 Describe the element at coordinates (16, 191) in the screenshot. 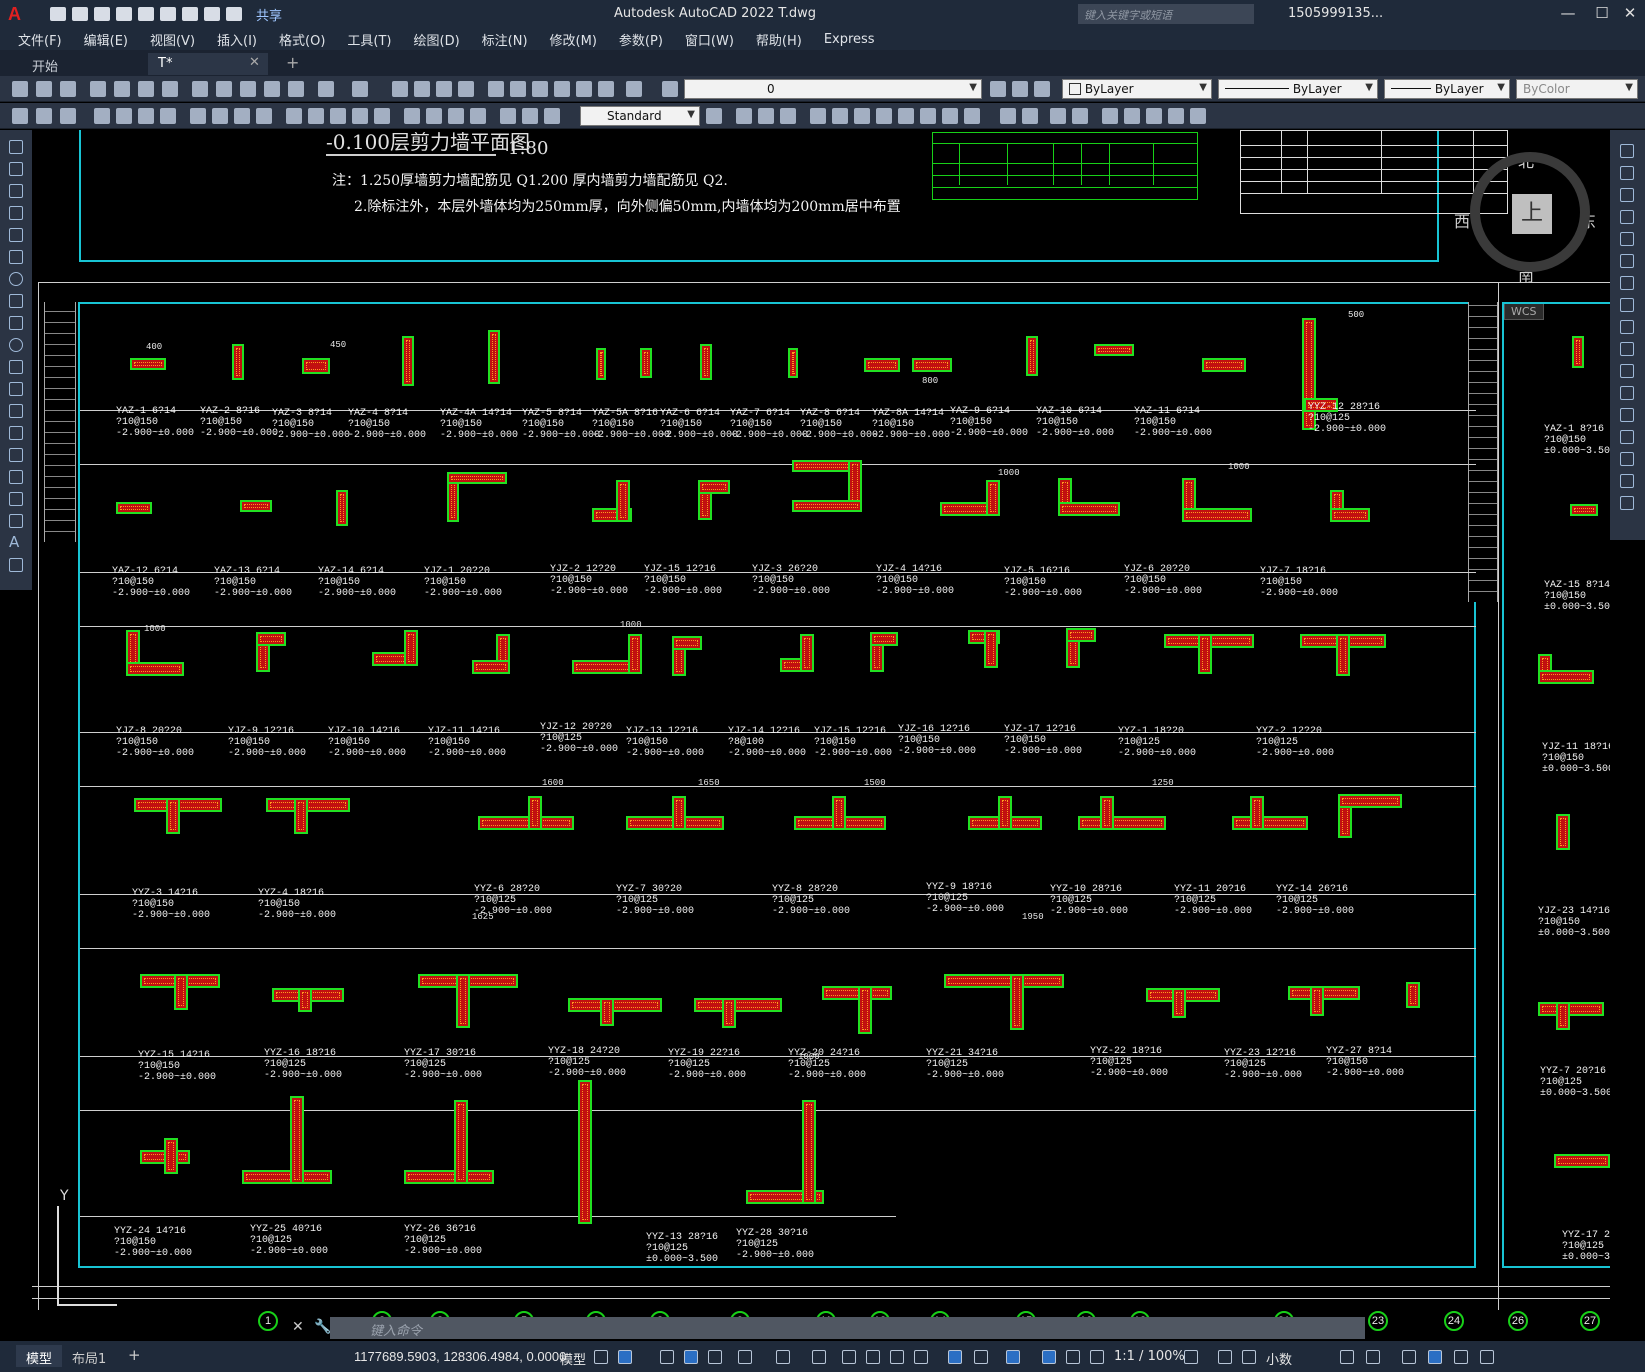

I see `polyline-icon` at that location.